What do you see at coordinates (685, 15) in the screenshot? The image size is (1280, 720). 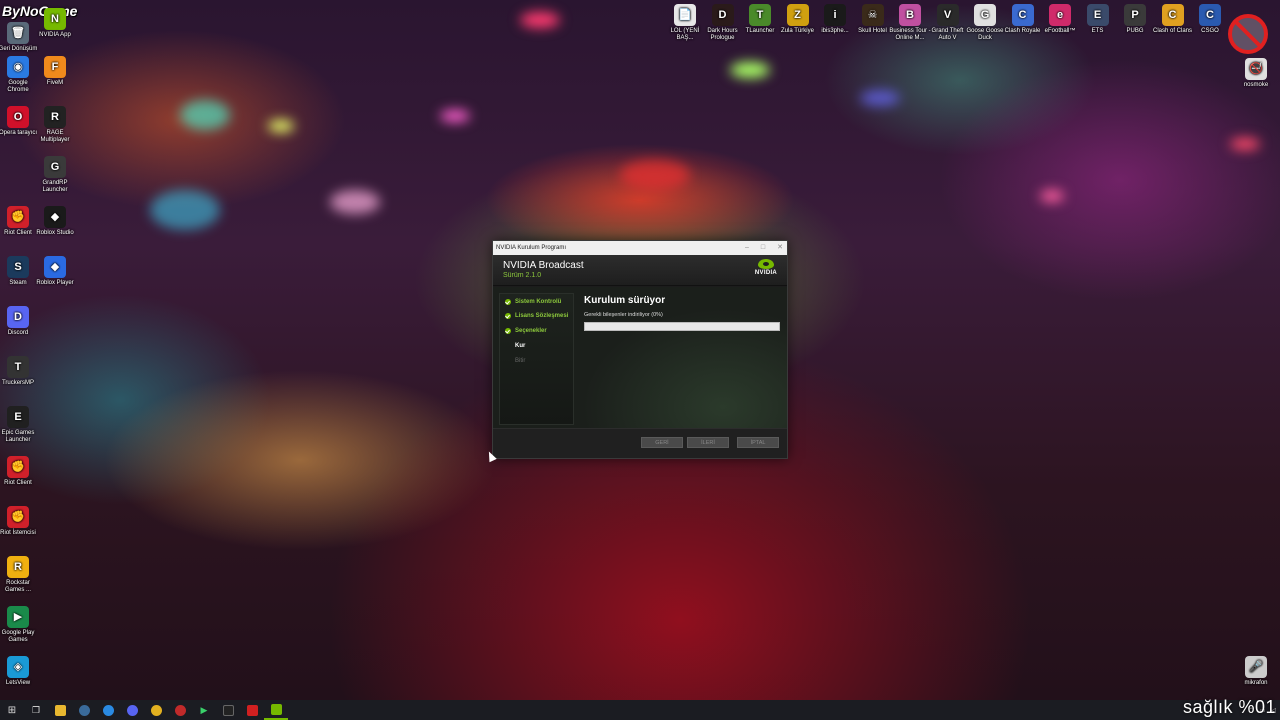 I see `app-icon: 📄` at bounding box center [685, 15].